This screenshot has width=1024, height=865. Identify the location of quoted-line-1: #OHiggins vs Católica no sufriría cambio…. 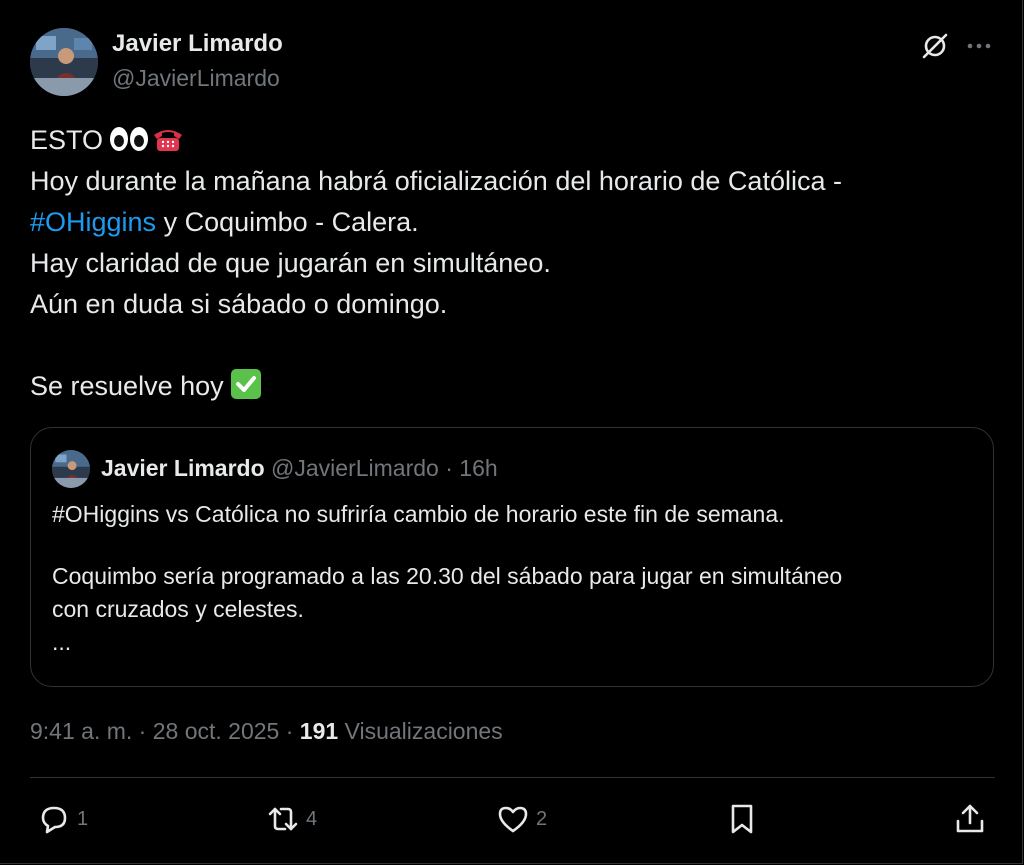
(418, 514).